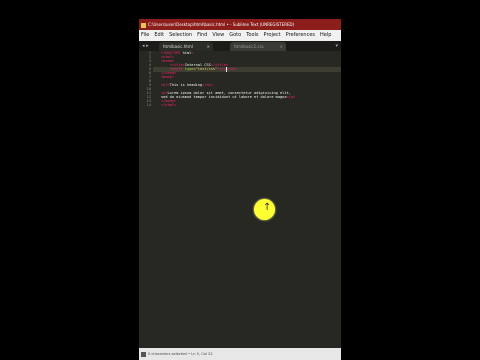 The height and width of the screenshot is (360, 480). Describe the element at coordinates (169, 105) in the screenshot. I see `code-line: </html>` at that location.